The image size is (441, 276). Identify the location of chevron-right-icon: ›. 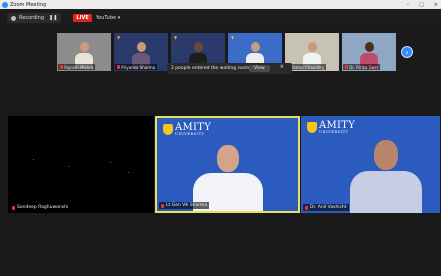
(407, 52).